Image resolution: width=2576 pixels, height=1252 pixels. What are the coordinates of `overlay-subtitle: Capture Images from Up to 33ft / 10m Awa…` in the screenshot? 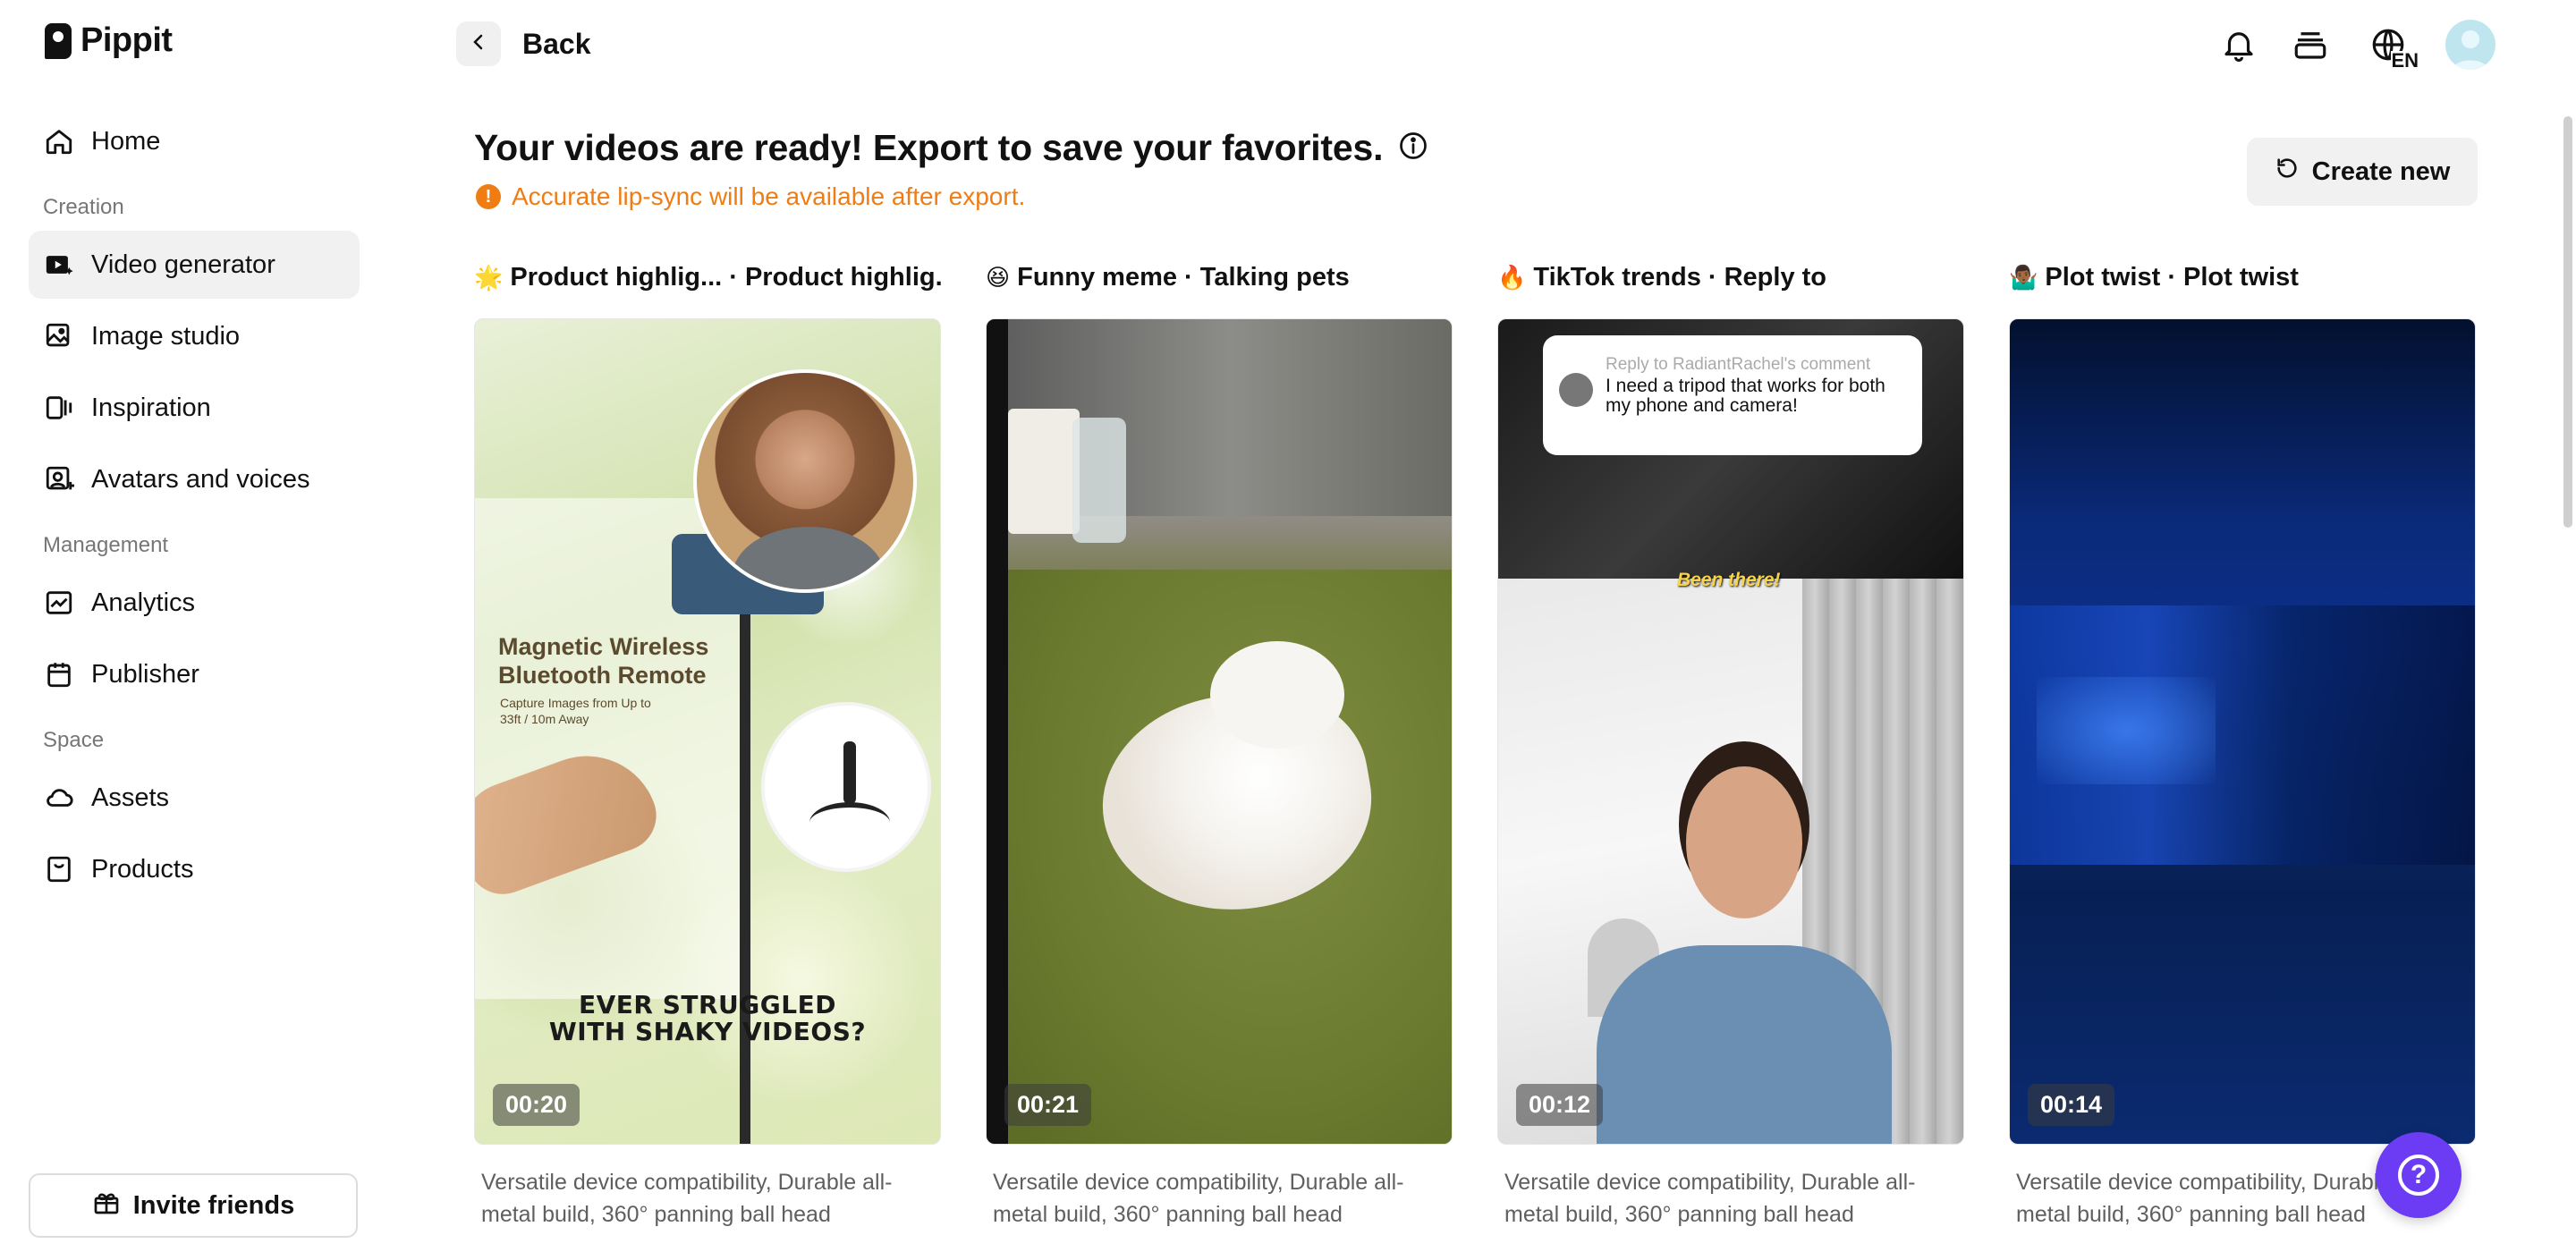 It's located at (575, 711).